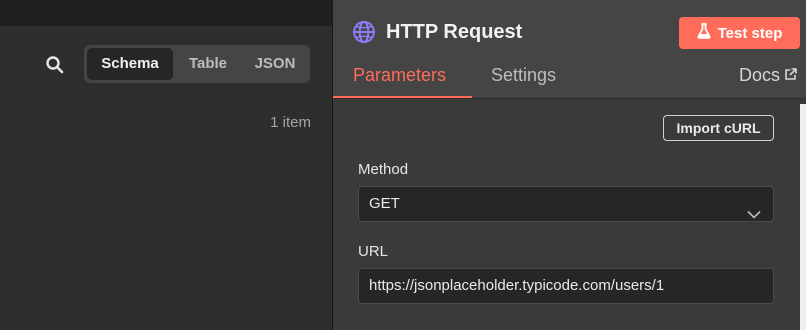 The height and width of the screenshot is (330, 806). I want to click on test-step-button: Test step, so click(739, 33).